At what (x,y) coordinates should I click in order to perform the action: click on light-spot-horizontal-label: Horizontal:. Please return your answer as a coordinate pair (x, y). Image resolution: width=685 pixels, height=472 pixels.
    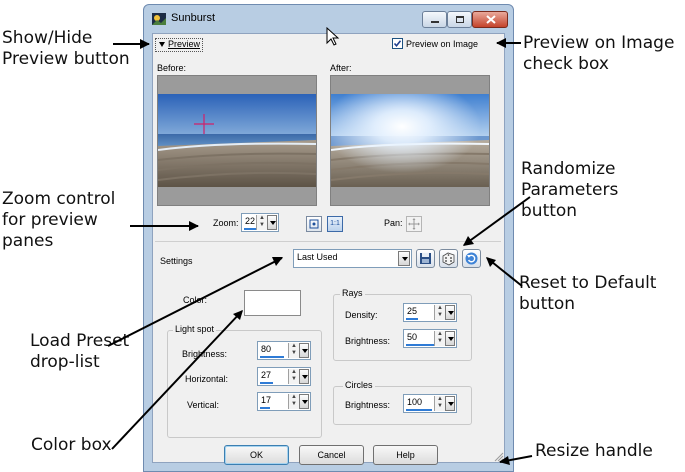
    Looking at the image, I should click on (207, 379).